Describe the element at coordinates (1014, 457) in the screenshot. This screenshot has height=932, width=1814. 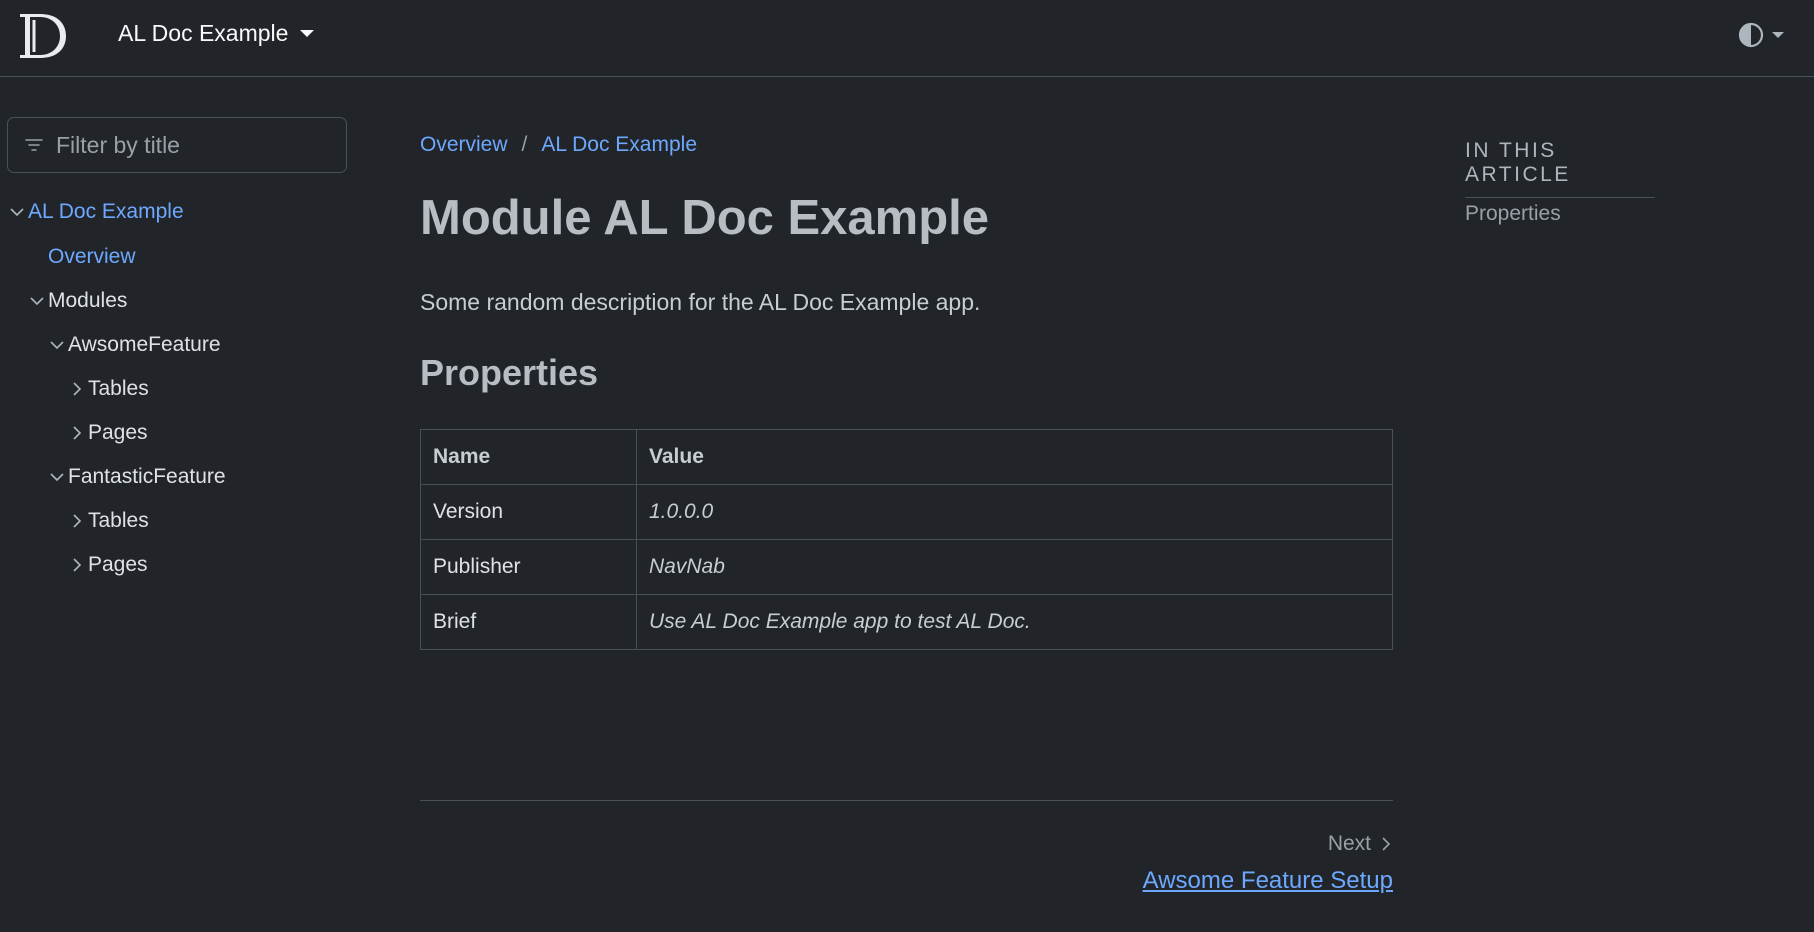
I see `column-header-value: Value` at that location.